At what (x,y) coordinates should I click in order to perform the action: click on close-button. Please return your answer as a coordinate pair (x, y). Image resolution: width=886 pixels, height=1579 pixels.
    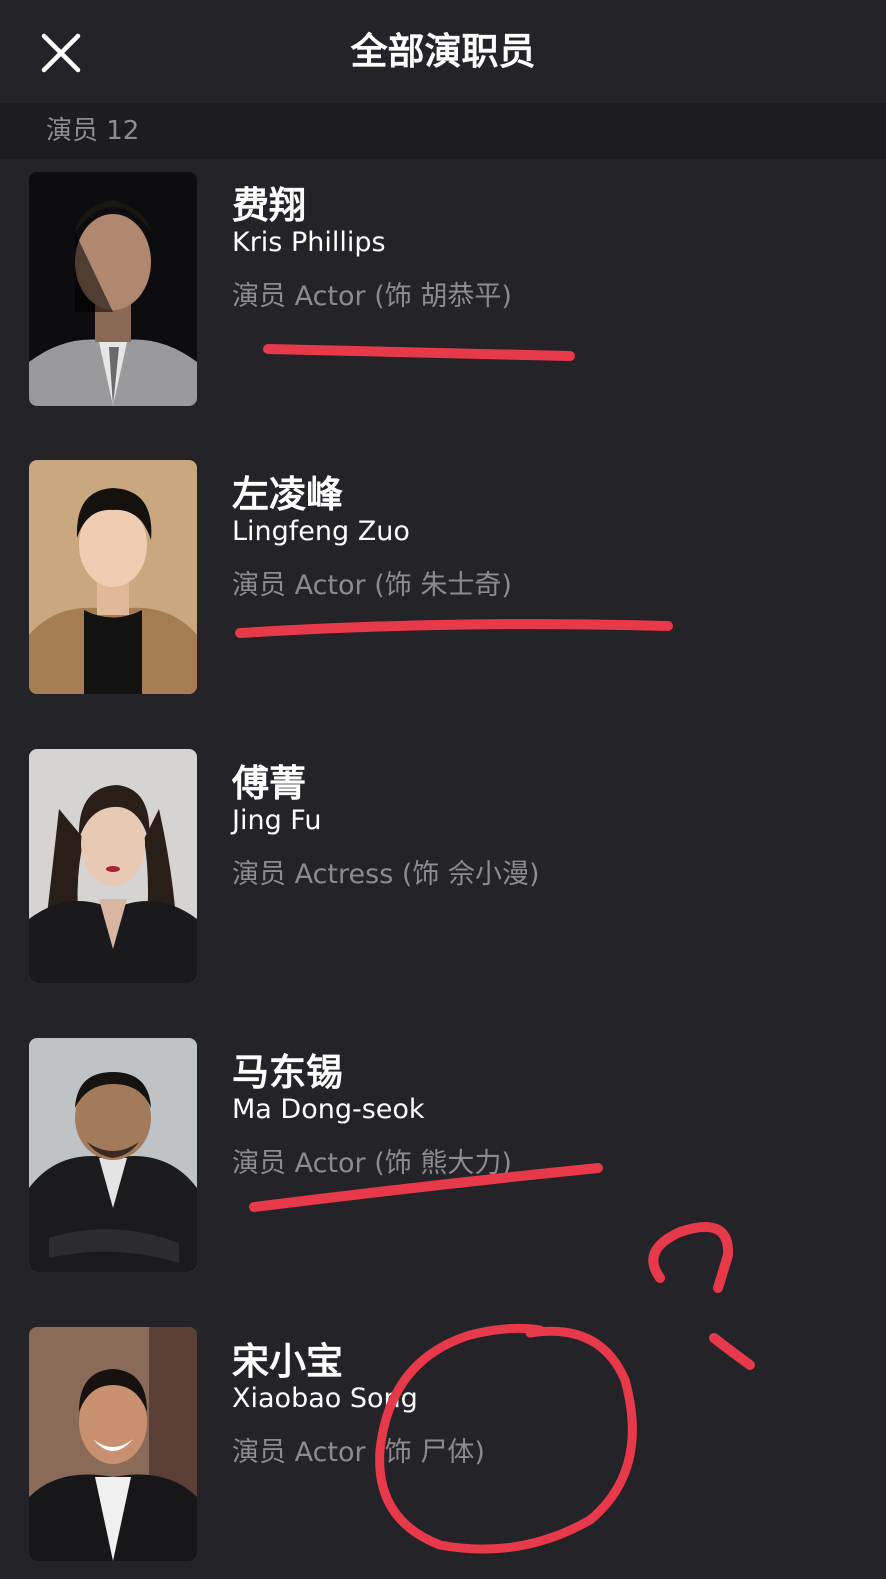
    Looking at the image, I should click on (61, 53).